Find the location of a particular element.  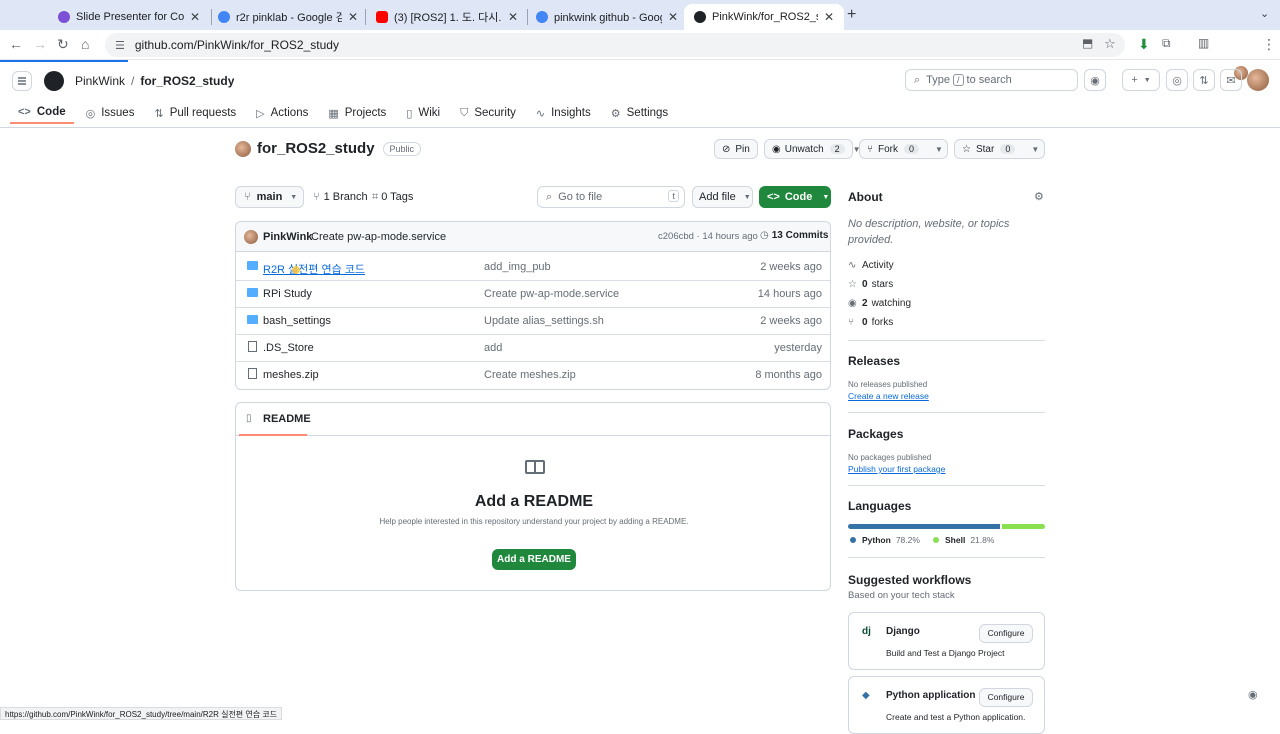

reload-icon: ↻ is located at coordinates (63, 44).